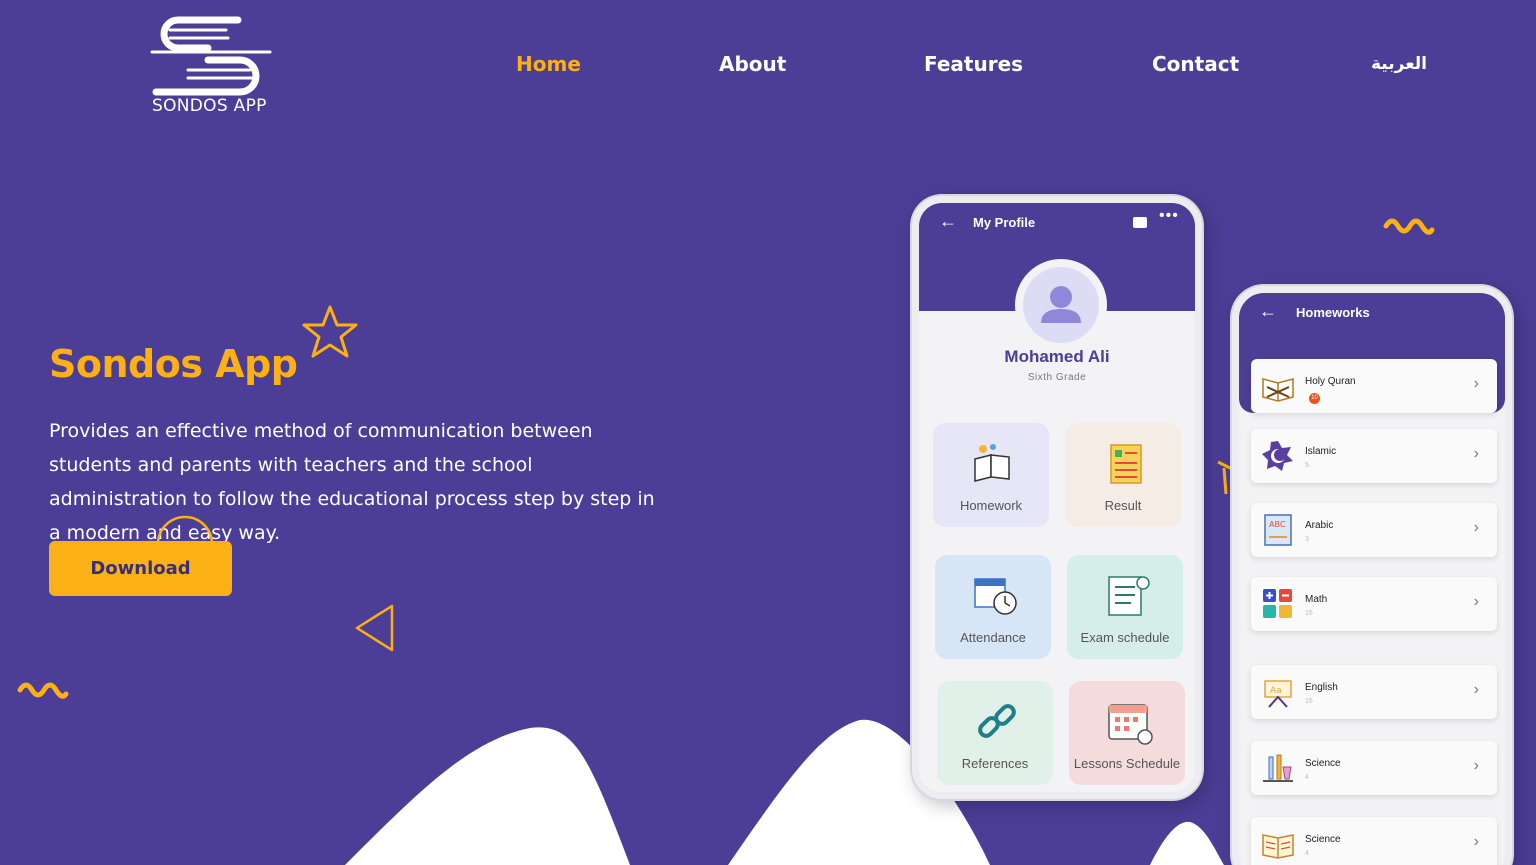 This screenshot has height=865, width=1536. I want to click on link-icon, so click(997, 721).